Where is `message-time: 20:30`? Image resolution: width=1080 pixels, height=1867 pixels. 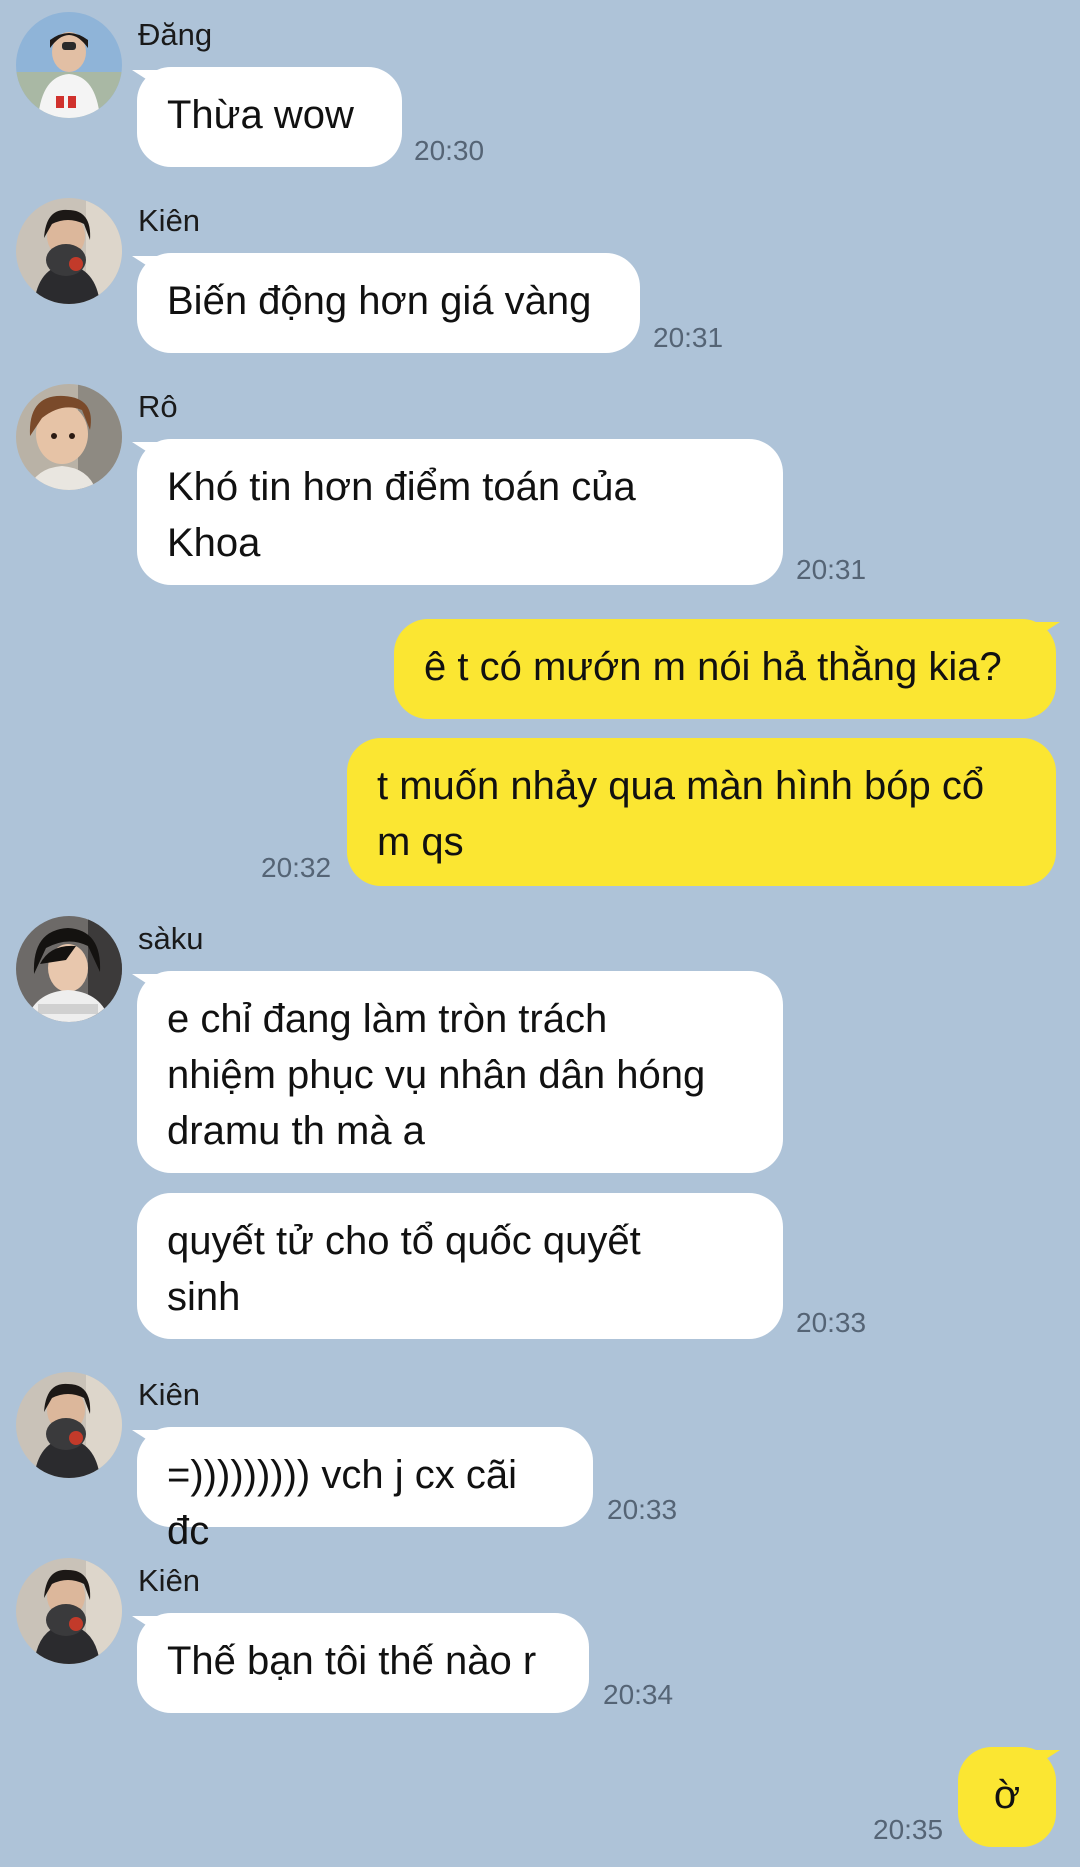 message-time: 20:30 is located at coordinates (449, 150).